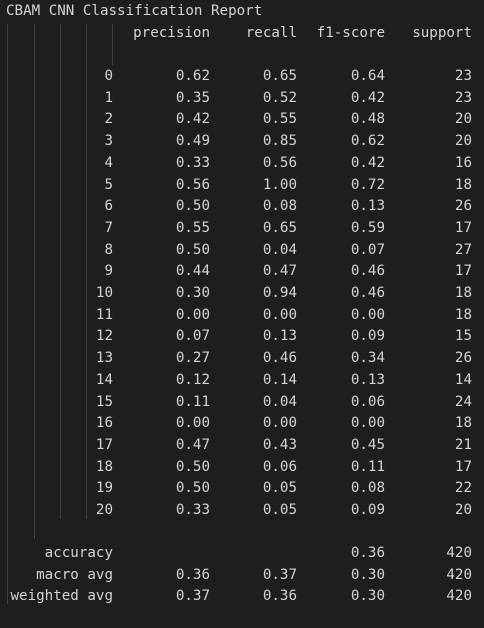 Image resolution: width=484 pixels, height=628 pixels. Describe the element at coordinates (242, 576) in the screenshot. I see `summary-row: macro avg 0.36 0.37 0.30 420` at that location.